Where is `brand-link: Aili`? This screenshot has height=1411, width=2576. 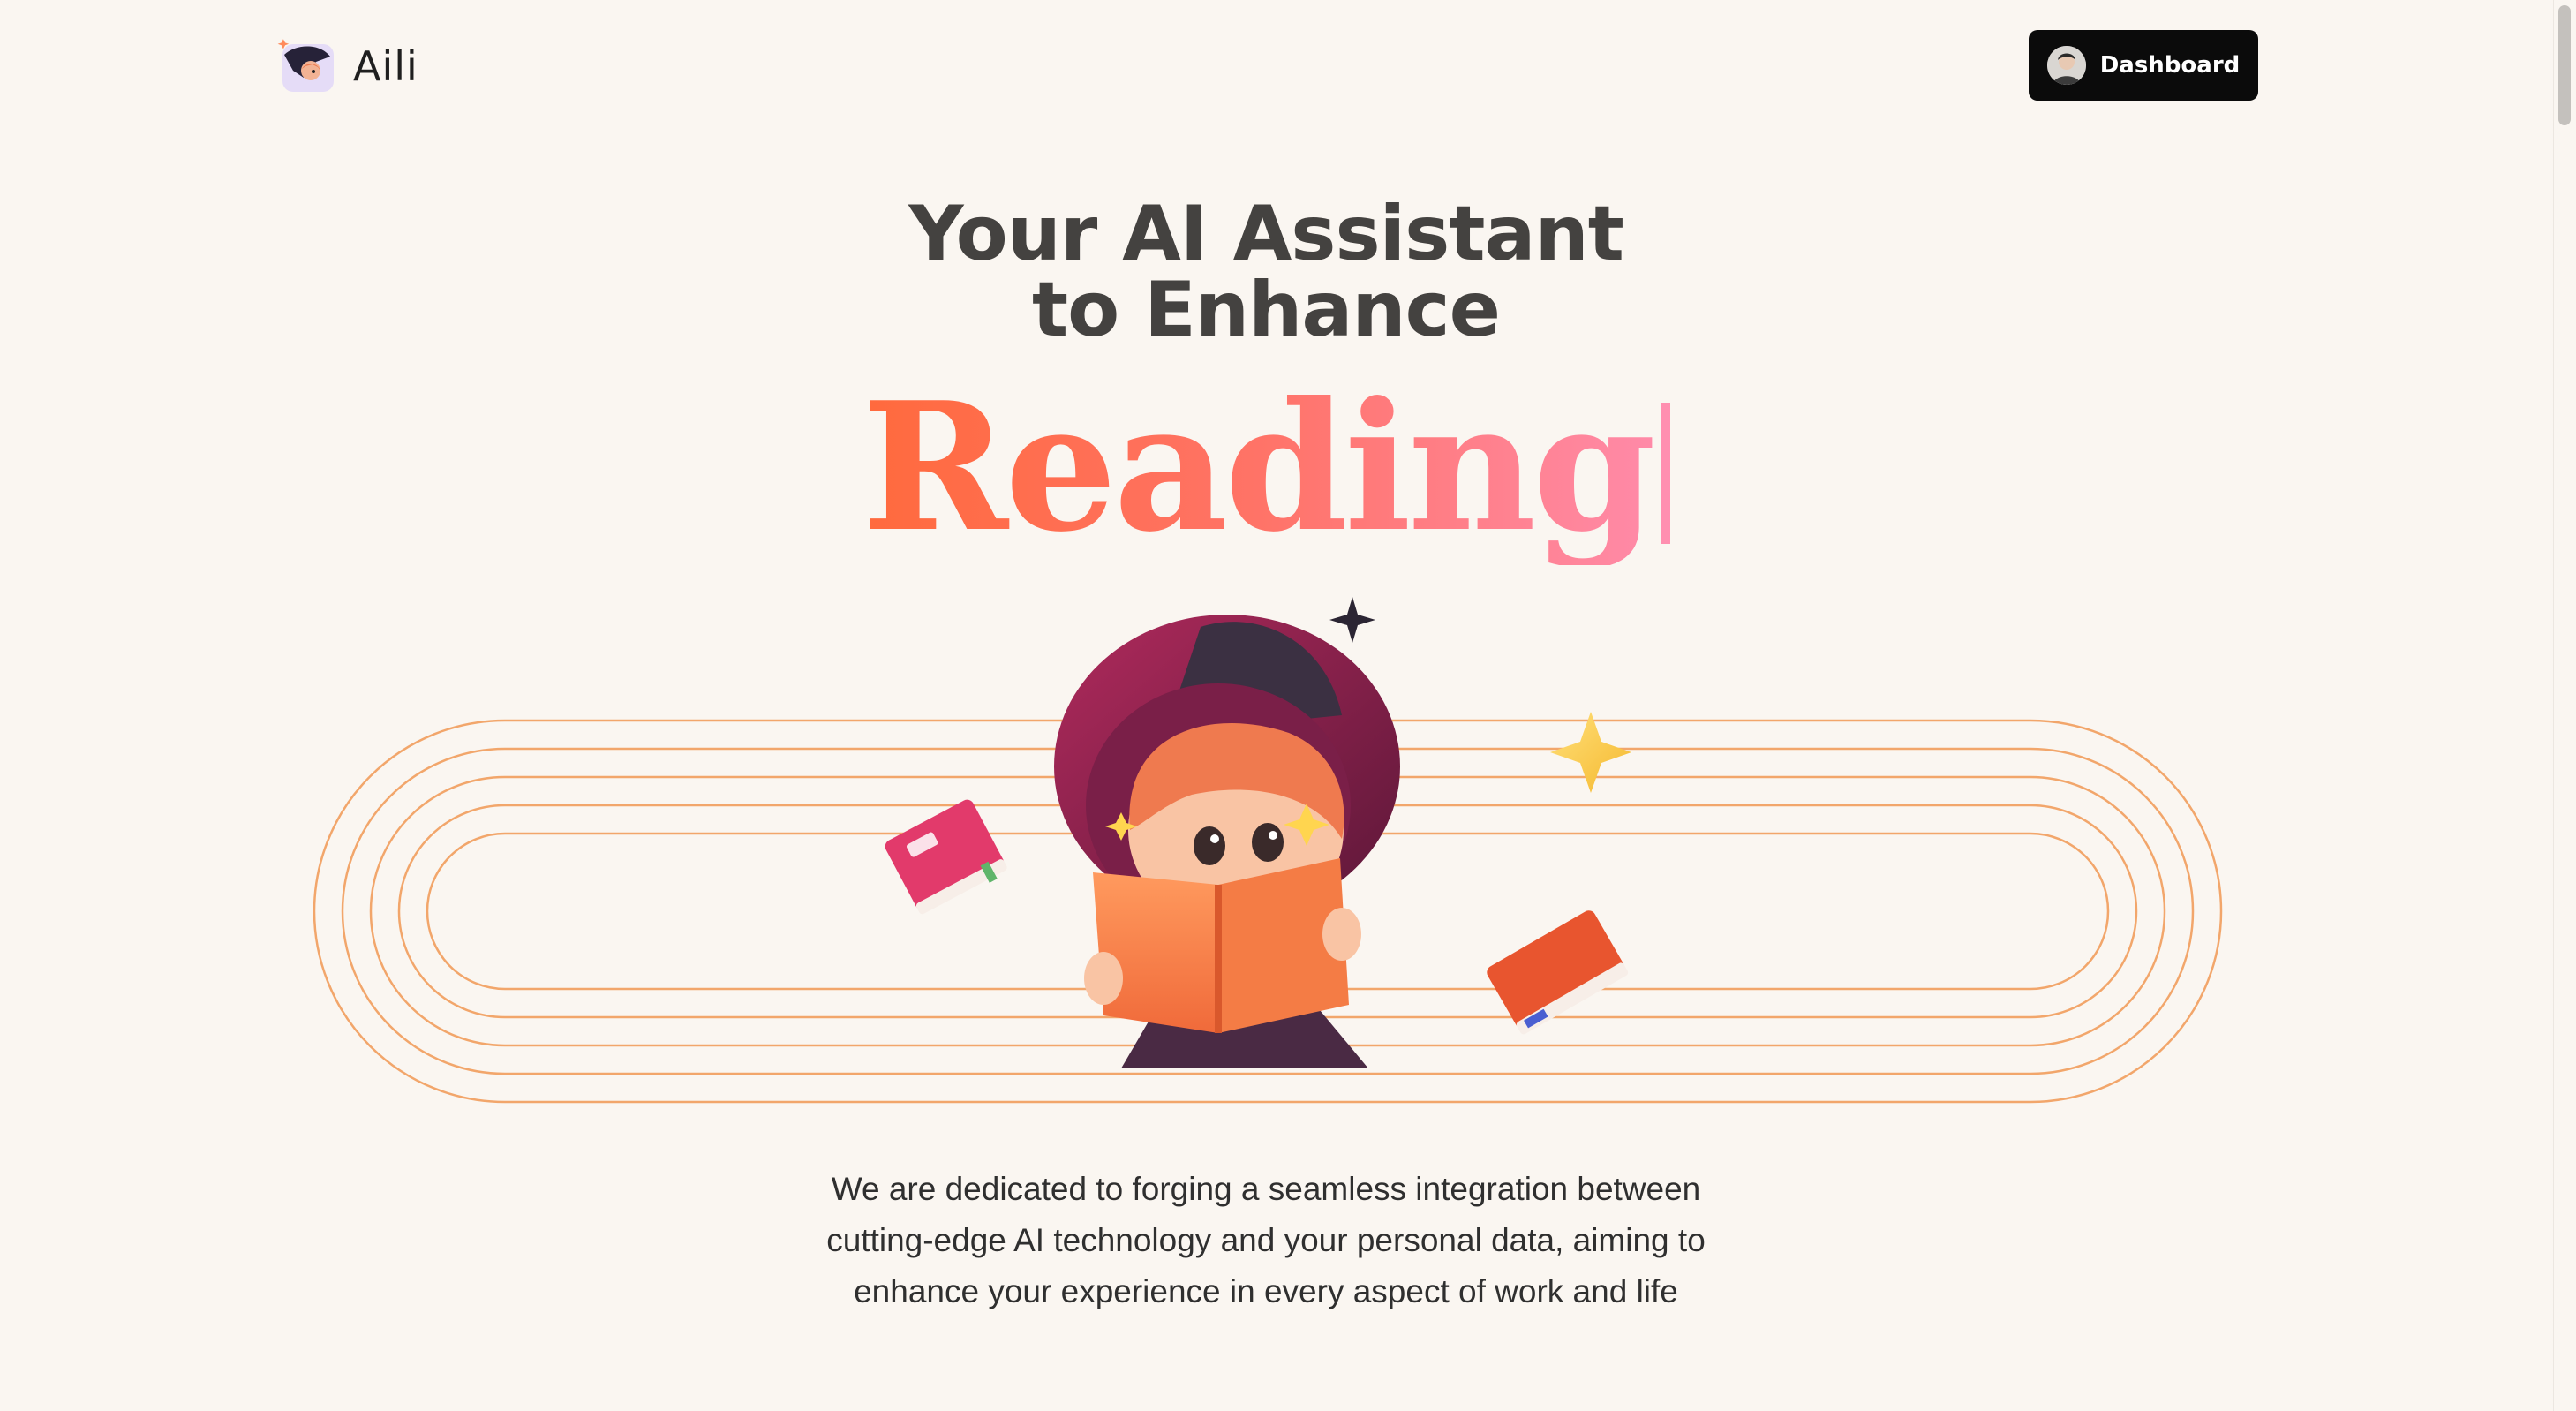
brand-link: Aili is located at coordinates (348, 66).